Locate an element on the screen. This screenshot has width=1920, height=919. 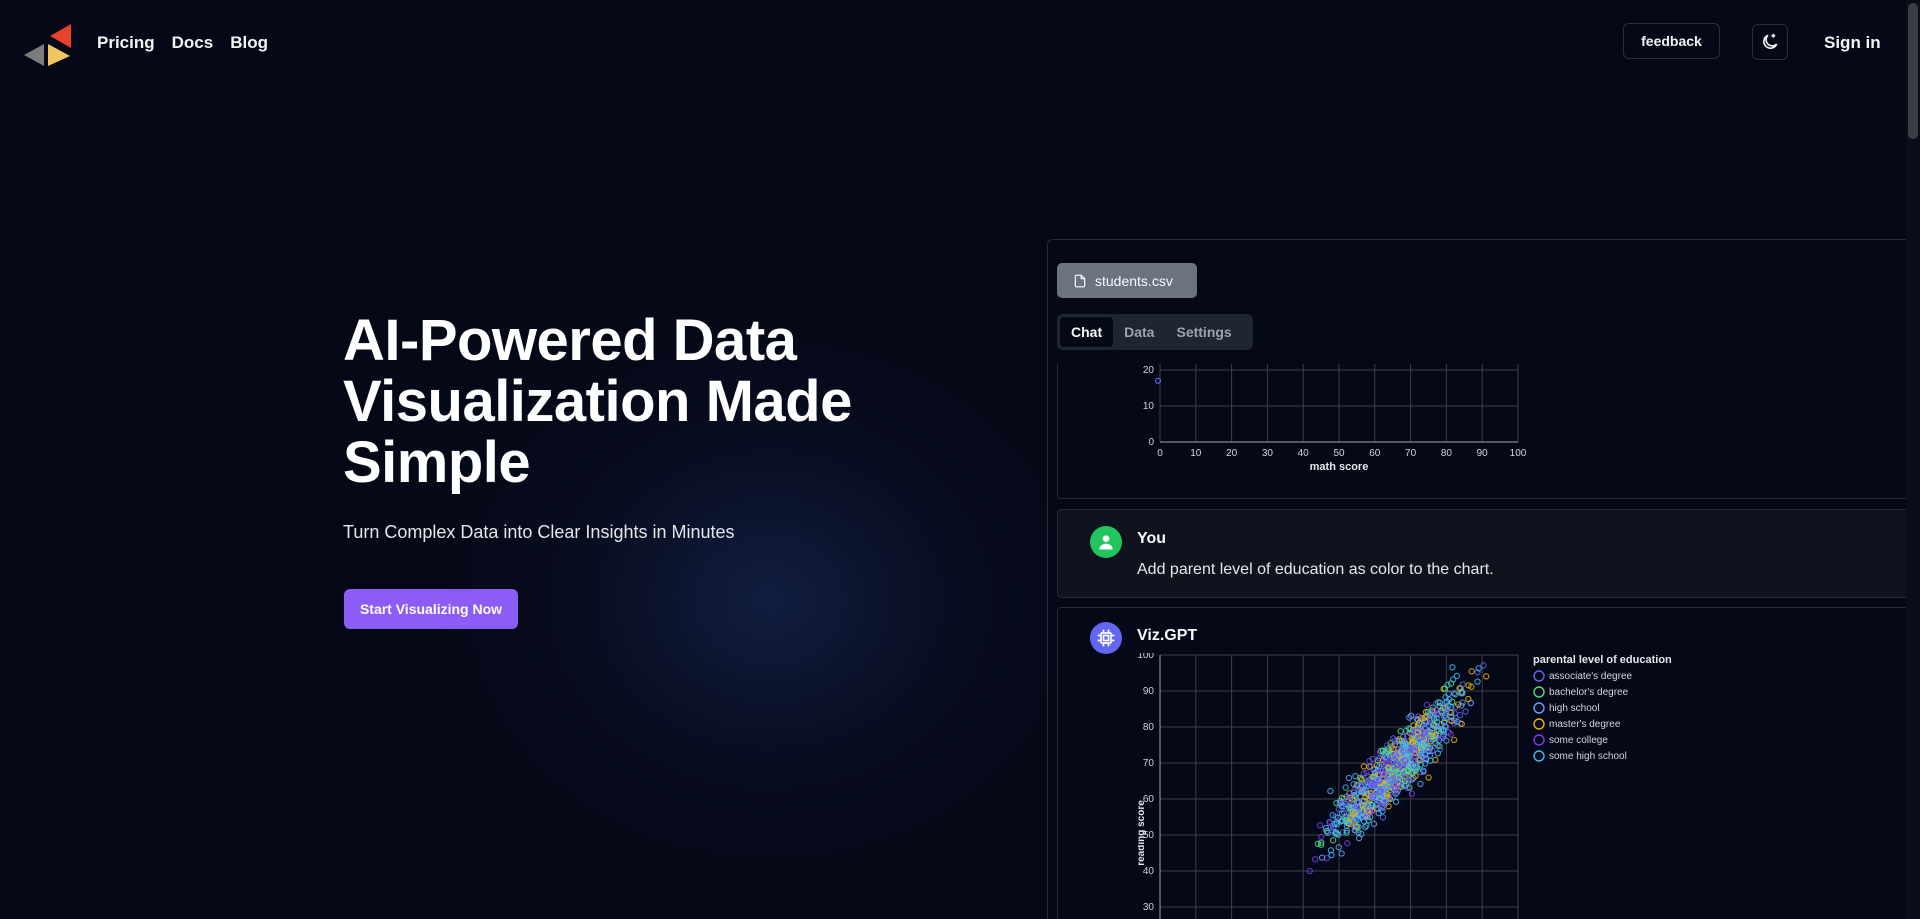
x-axis-label: math score is located at coordinates (1339, 467).